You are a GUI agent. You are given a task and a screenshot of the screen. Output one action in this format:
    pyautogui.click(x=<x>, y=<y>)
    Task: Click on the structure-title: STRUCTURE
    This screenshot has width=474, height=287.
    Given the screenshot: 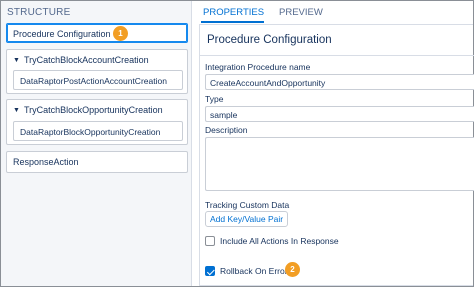 What is the action you would take?
    pyautogui.click(x=39, y=12)
    